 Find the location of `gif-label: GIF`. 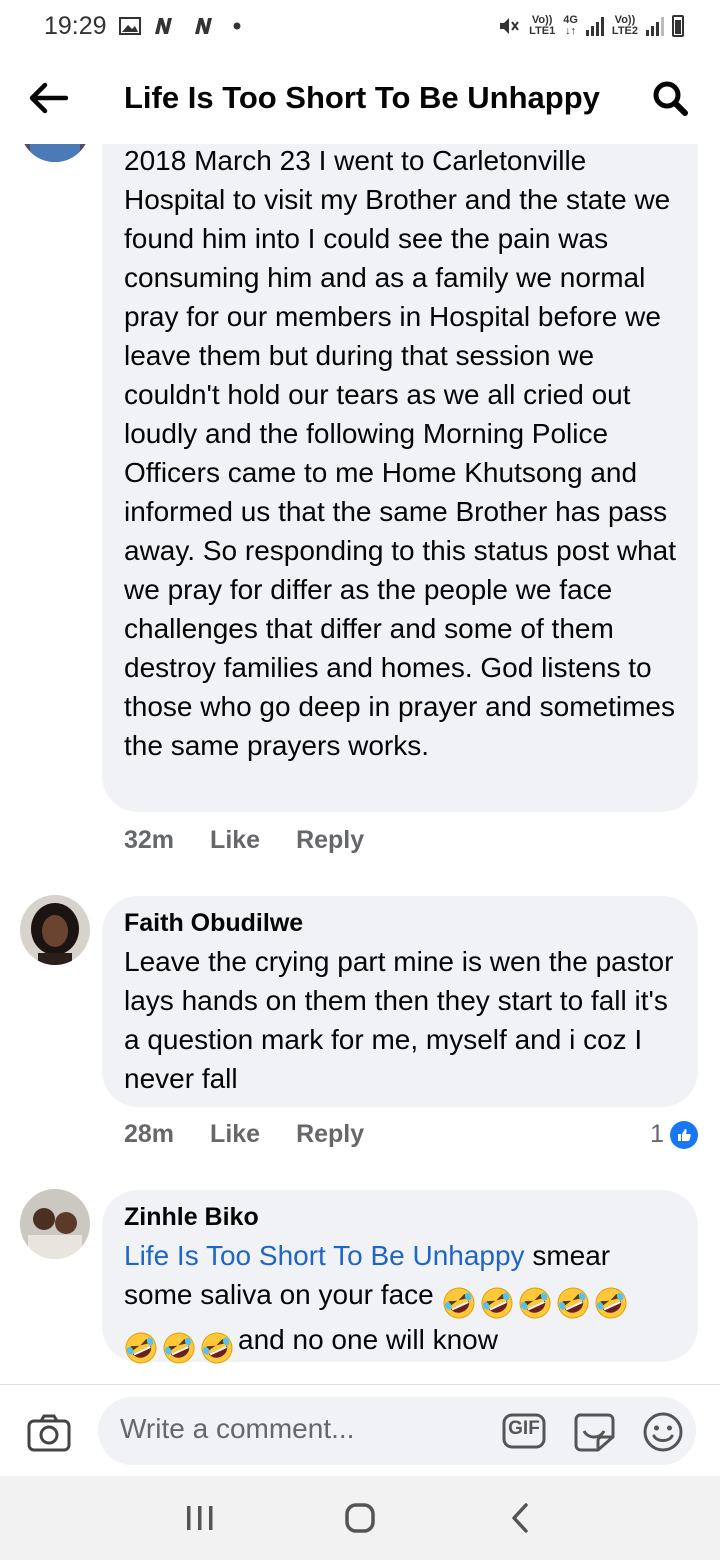

gif-label: GIF is located at coordinates (524, 1428).